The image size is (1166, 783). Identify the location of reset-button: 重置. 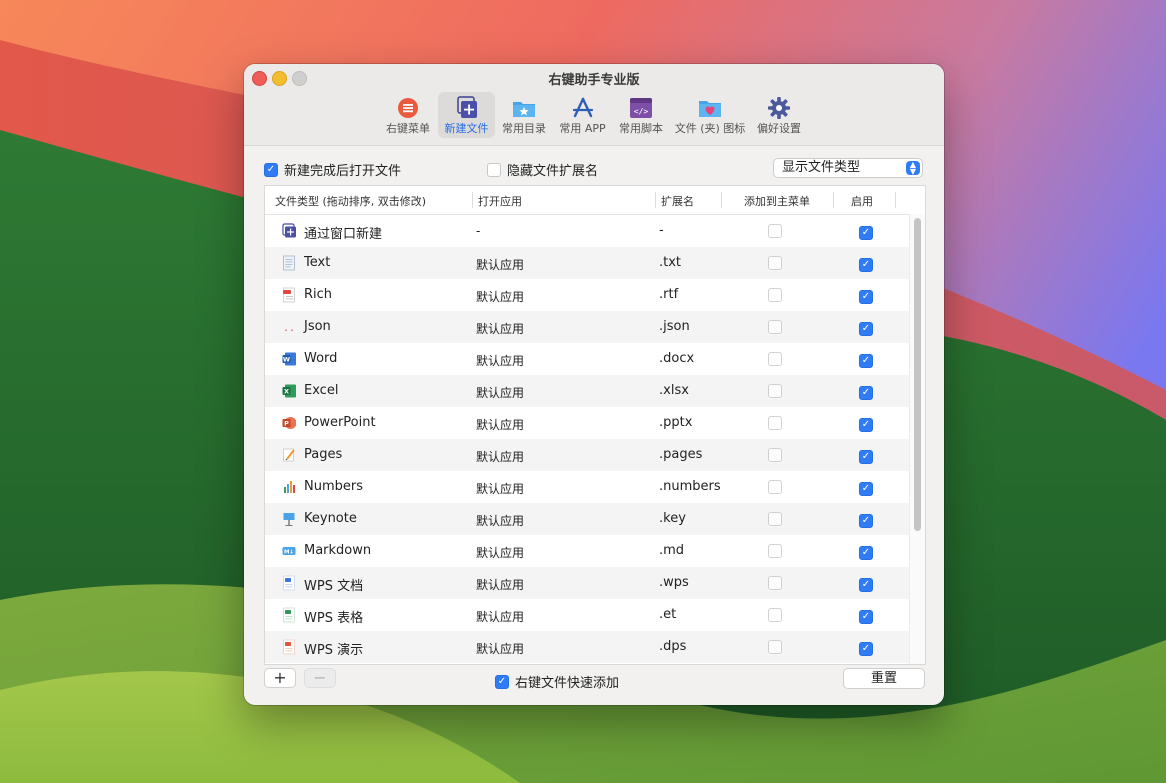
(884, 678).